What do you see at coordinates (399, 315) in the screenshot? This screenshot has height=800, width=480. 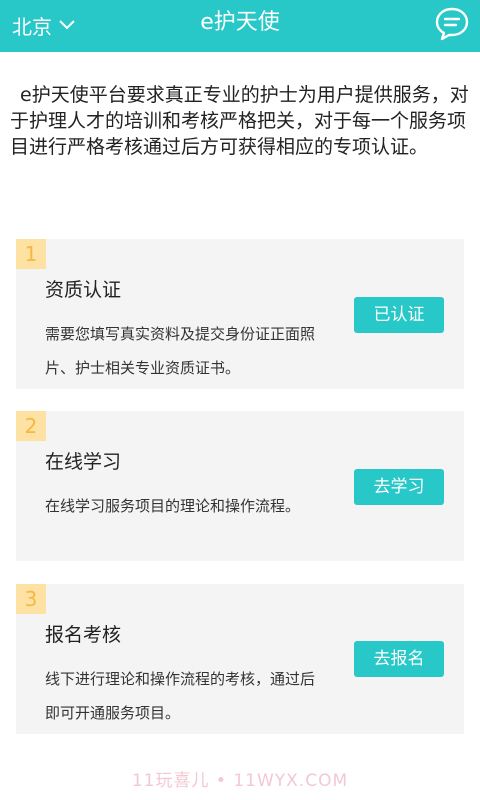 I see `certified-button: 已认证` at bounding box center [399, 315].